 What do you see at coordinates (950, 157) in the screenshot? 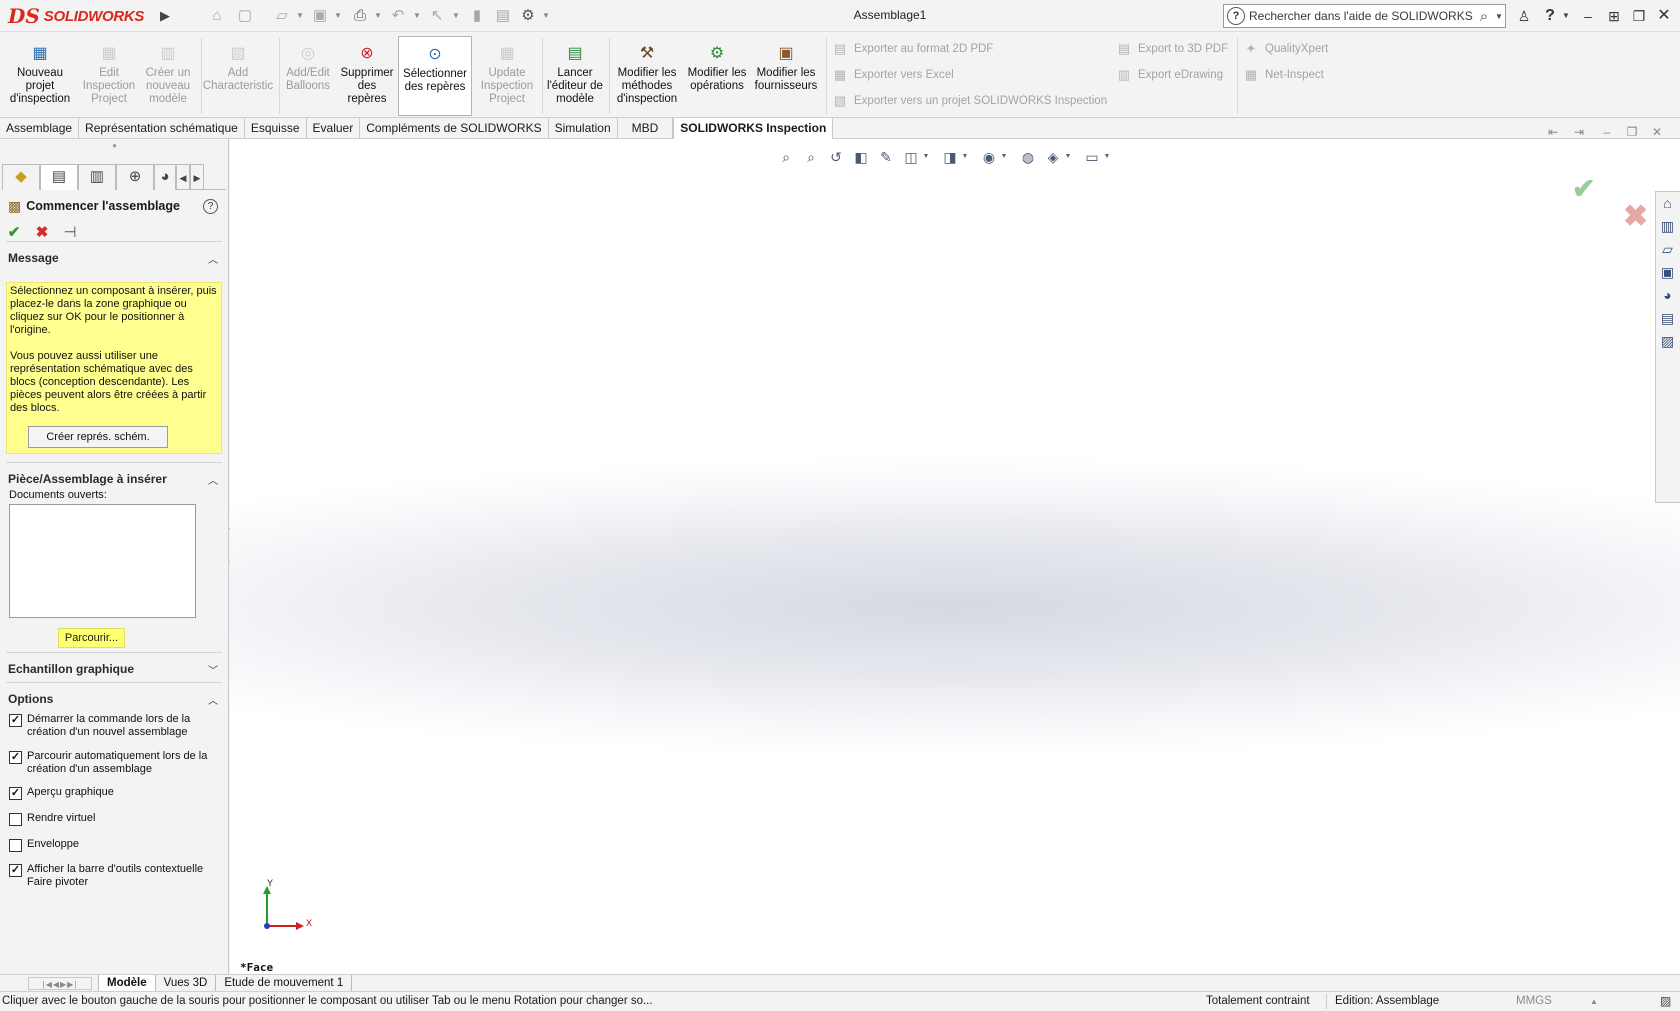
I see `display-style-icon: ◨` at bounding box center [950, 157].